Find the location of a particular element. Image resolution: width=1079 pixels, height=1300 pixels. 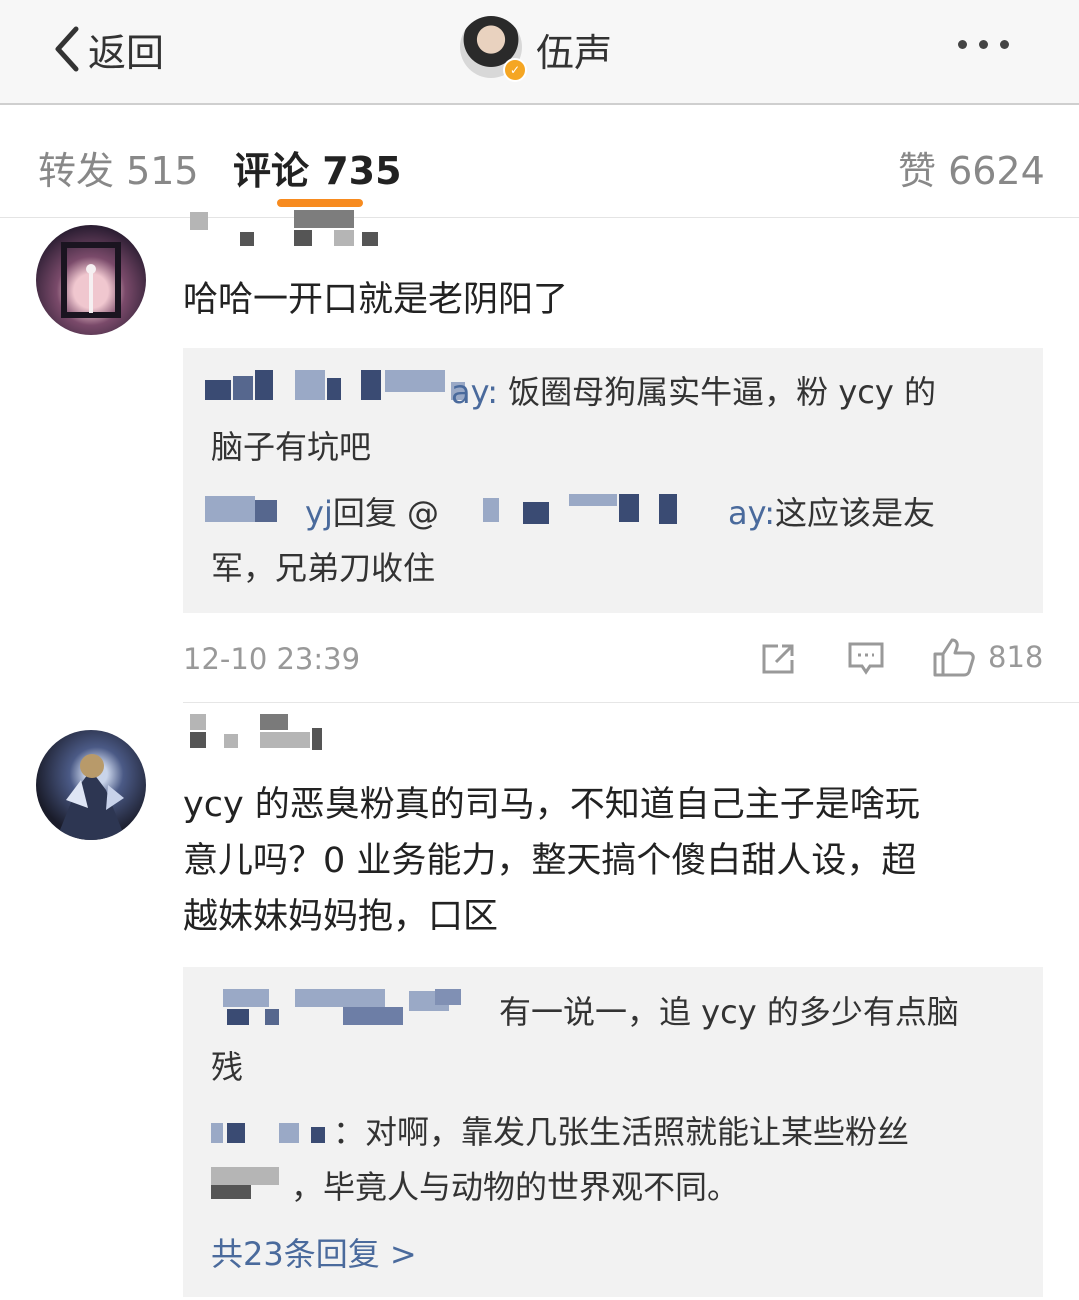

thumbs-up-icon is located at coordinates (954, 657).